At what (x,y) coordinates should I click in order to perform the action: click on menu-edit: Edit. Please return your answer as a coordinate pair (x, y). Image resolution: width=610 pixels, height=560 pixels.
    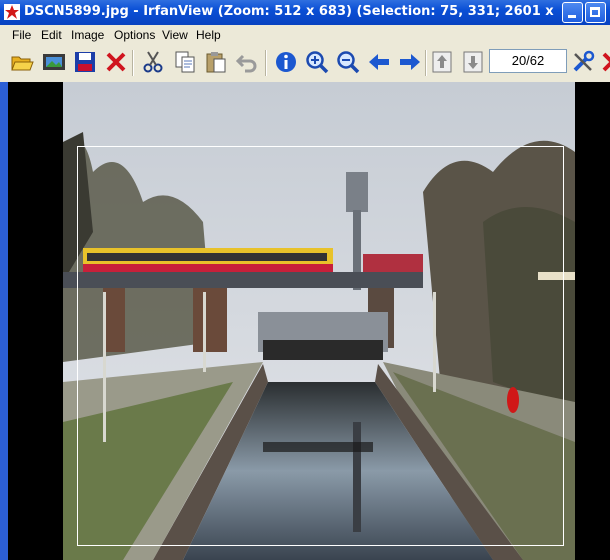
    Looking at the image, I should click on (51, 35).